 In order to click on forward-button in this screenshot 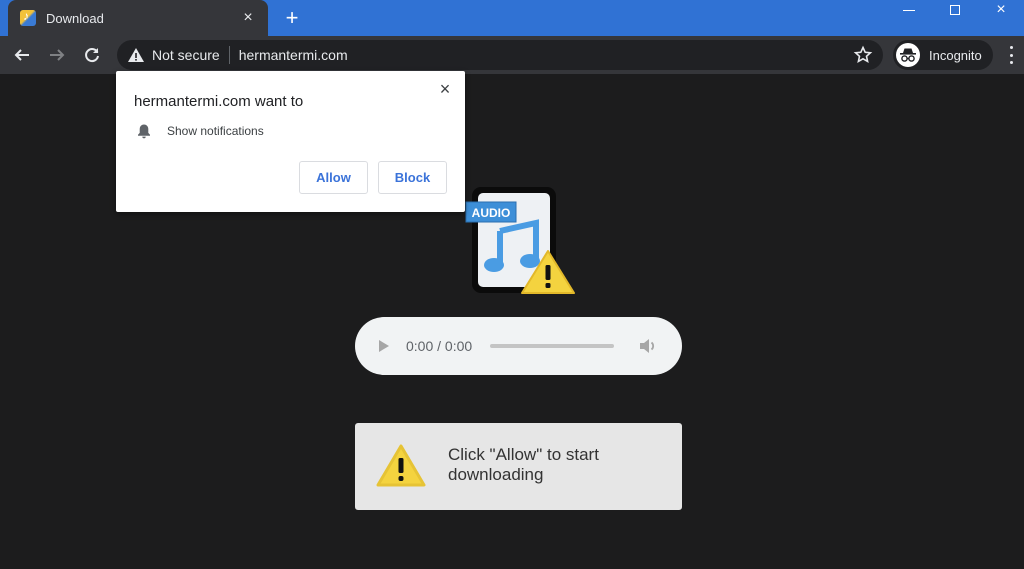, I will do `click(57, 55)`.